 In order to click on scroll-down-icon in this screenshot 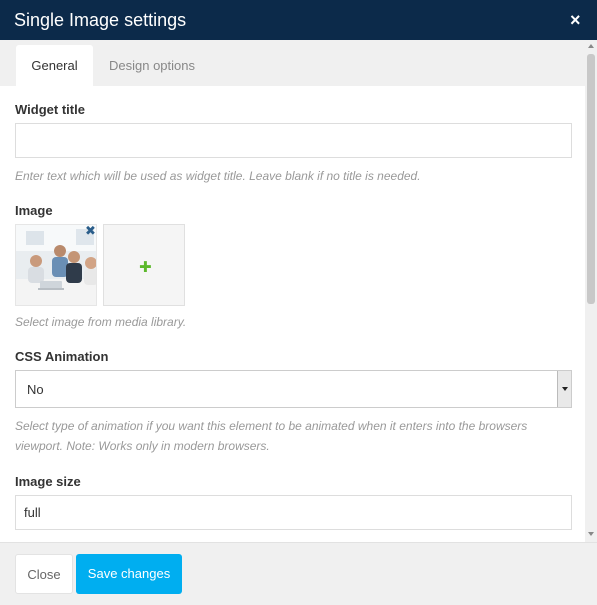, I will do `click(591, 534)`.